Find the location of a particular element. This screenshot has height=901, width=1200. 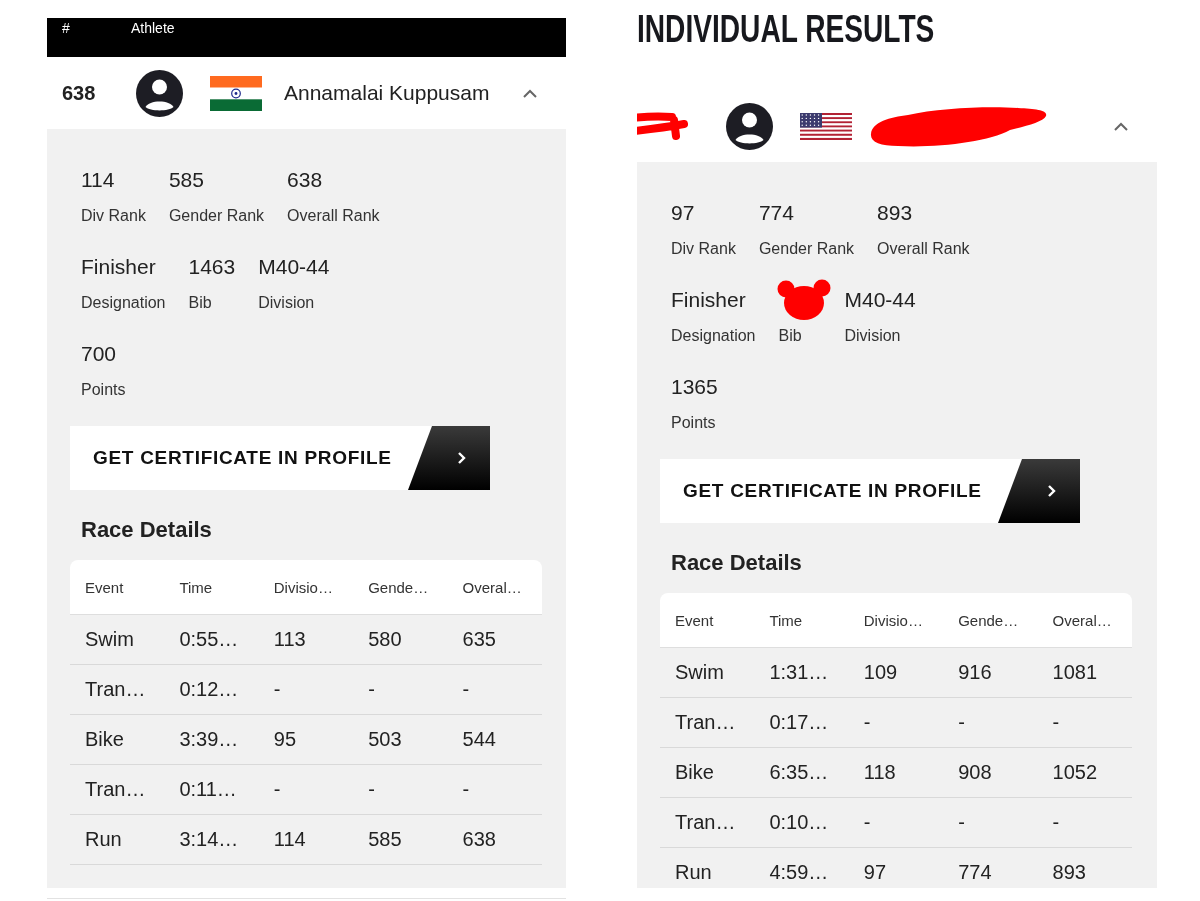

india-flag-icon is located at coordinates (236, 93).